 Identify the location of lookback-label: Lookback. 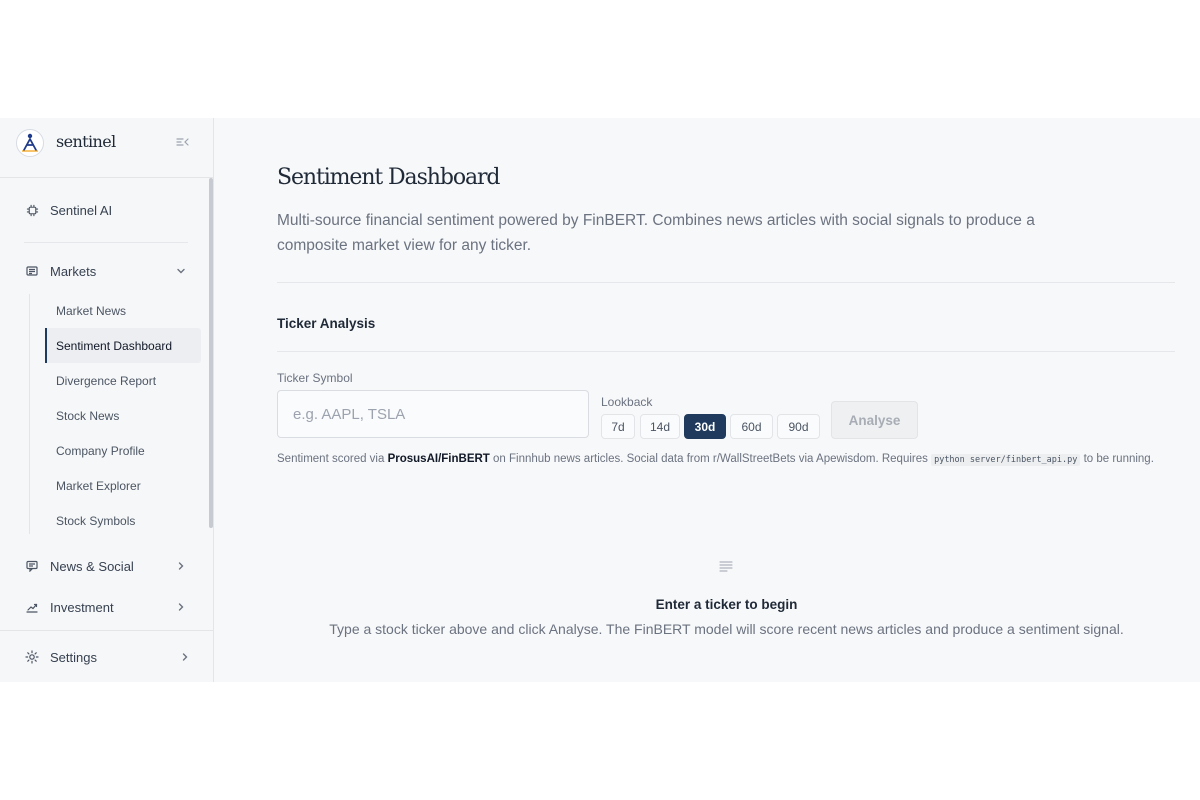
(627, 402).